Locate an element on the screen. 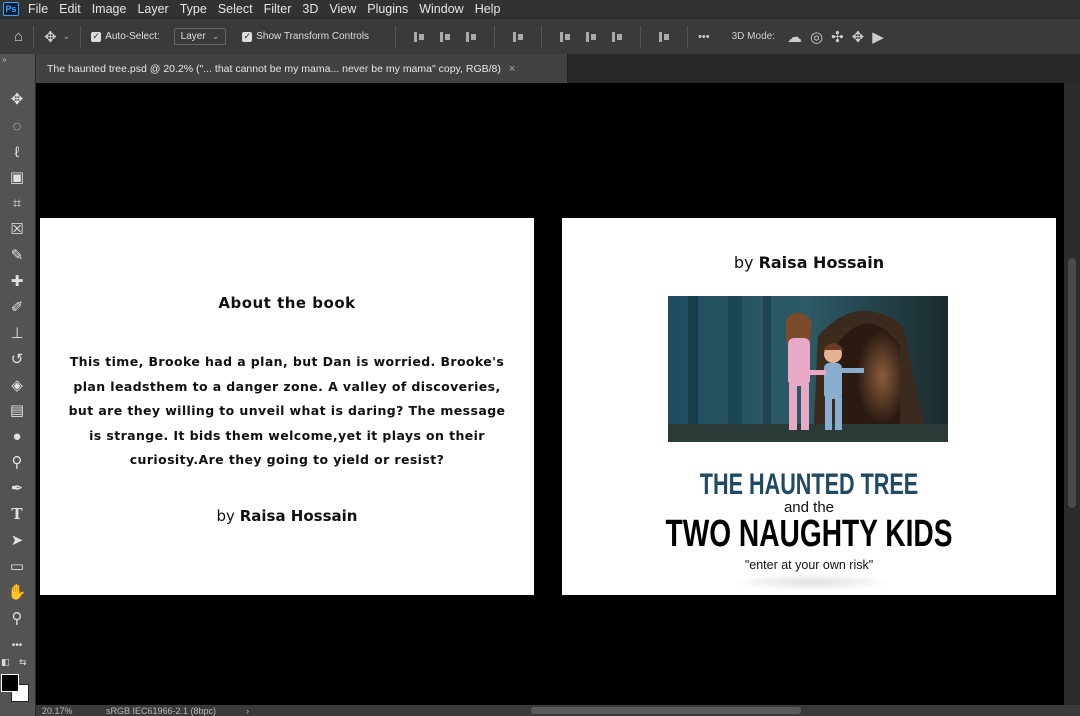 This screenshot has height=716, width=1080. chevron-right-icon: › is located at coordinates (247, 711).